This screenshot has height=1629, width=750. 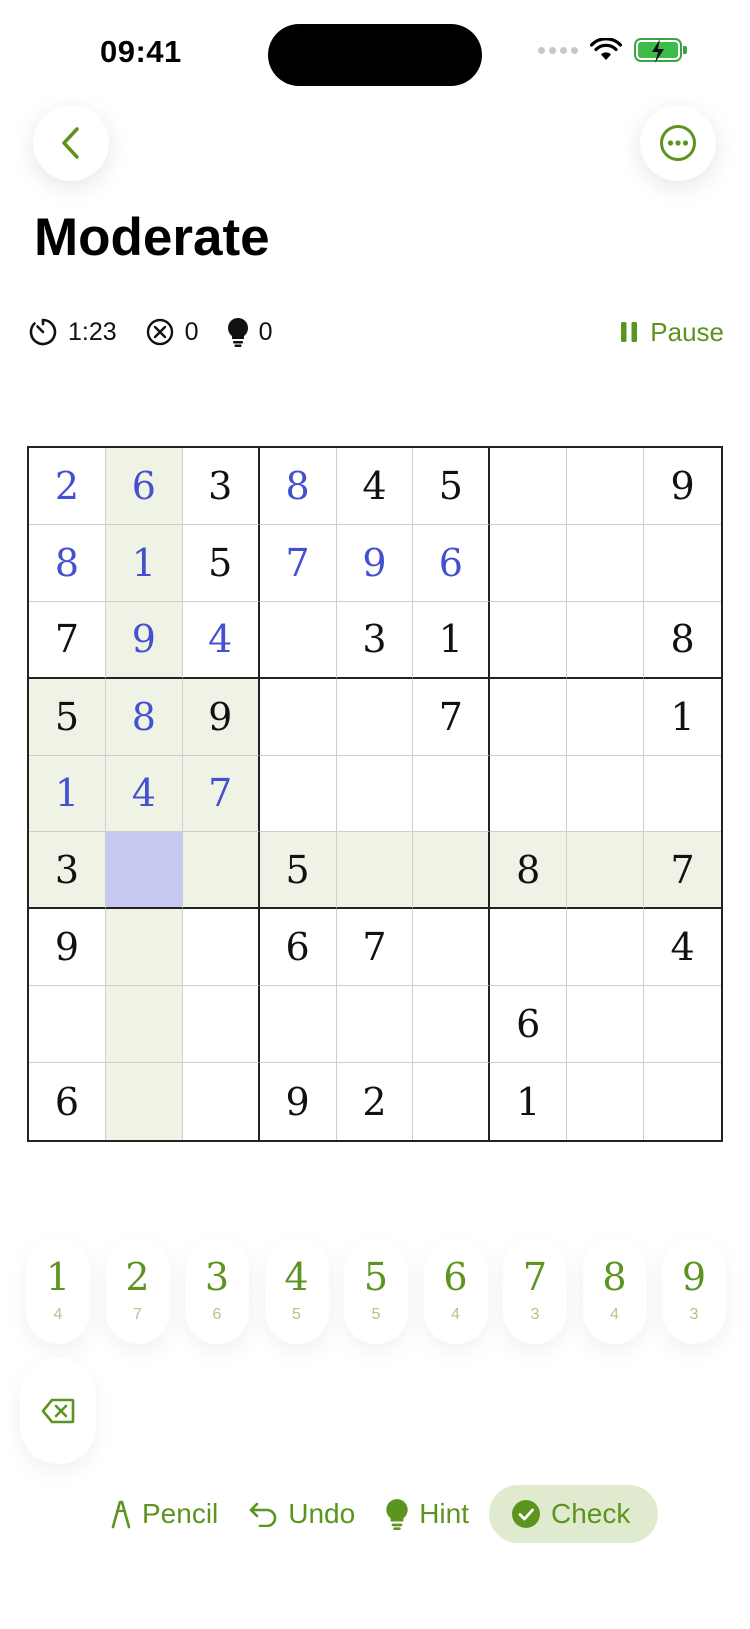 I want to click on check-button: Check, so click(x=574, y=1514).